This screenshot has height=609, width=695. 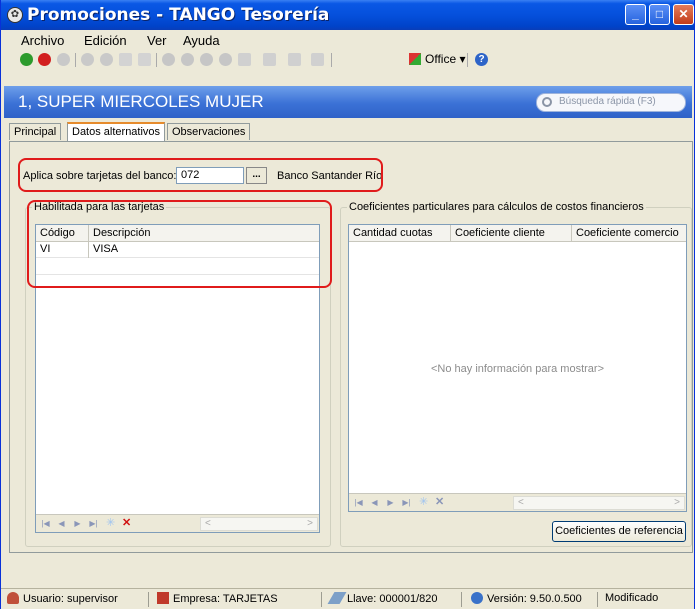 I want to click on menu-ver: Ver, so click(x=157, y=40).